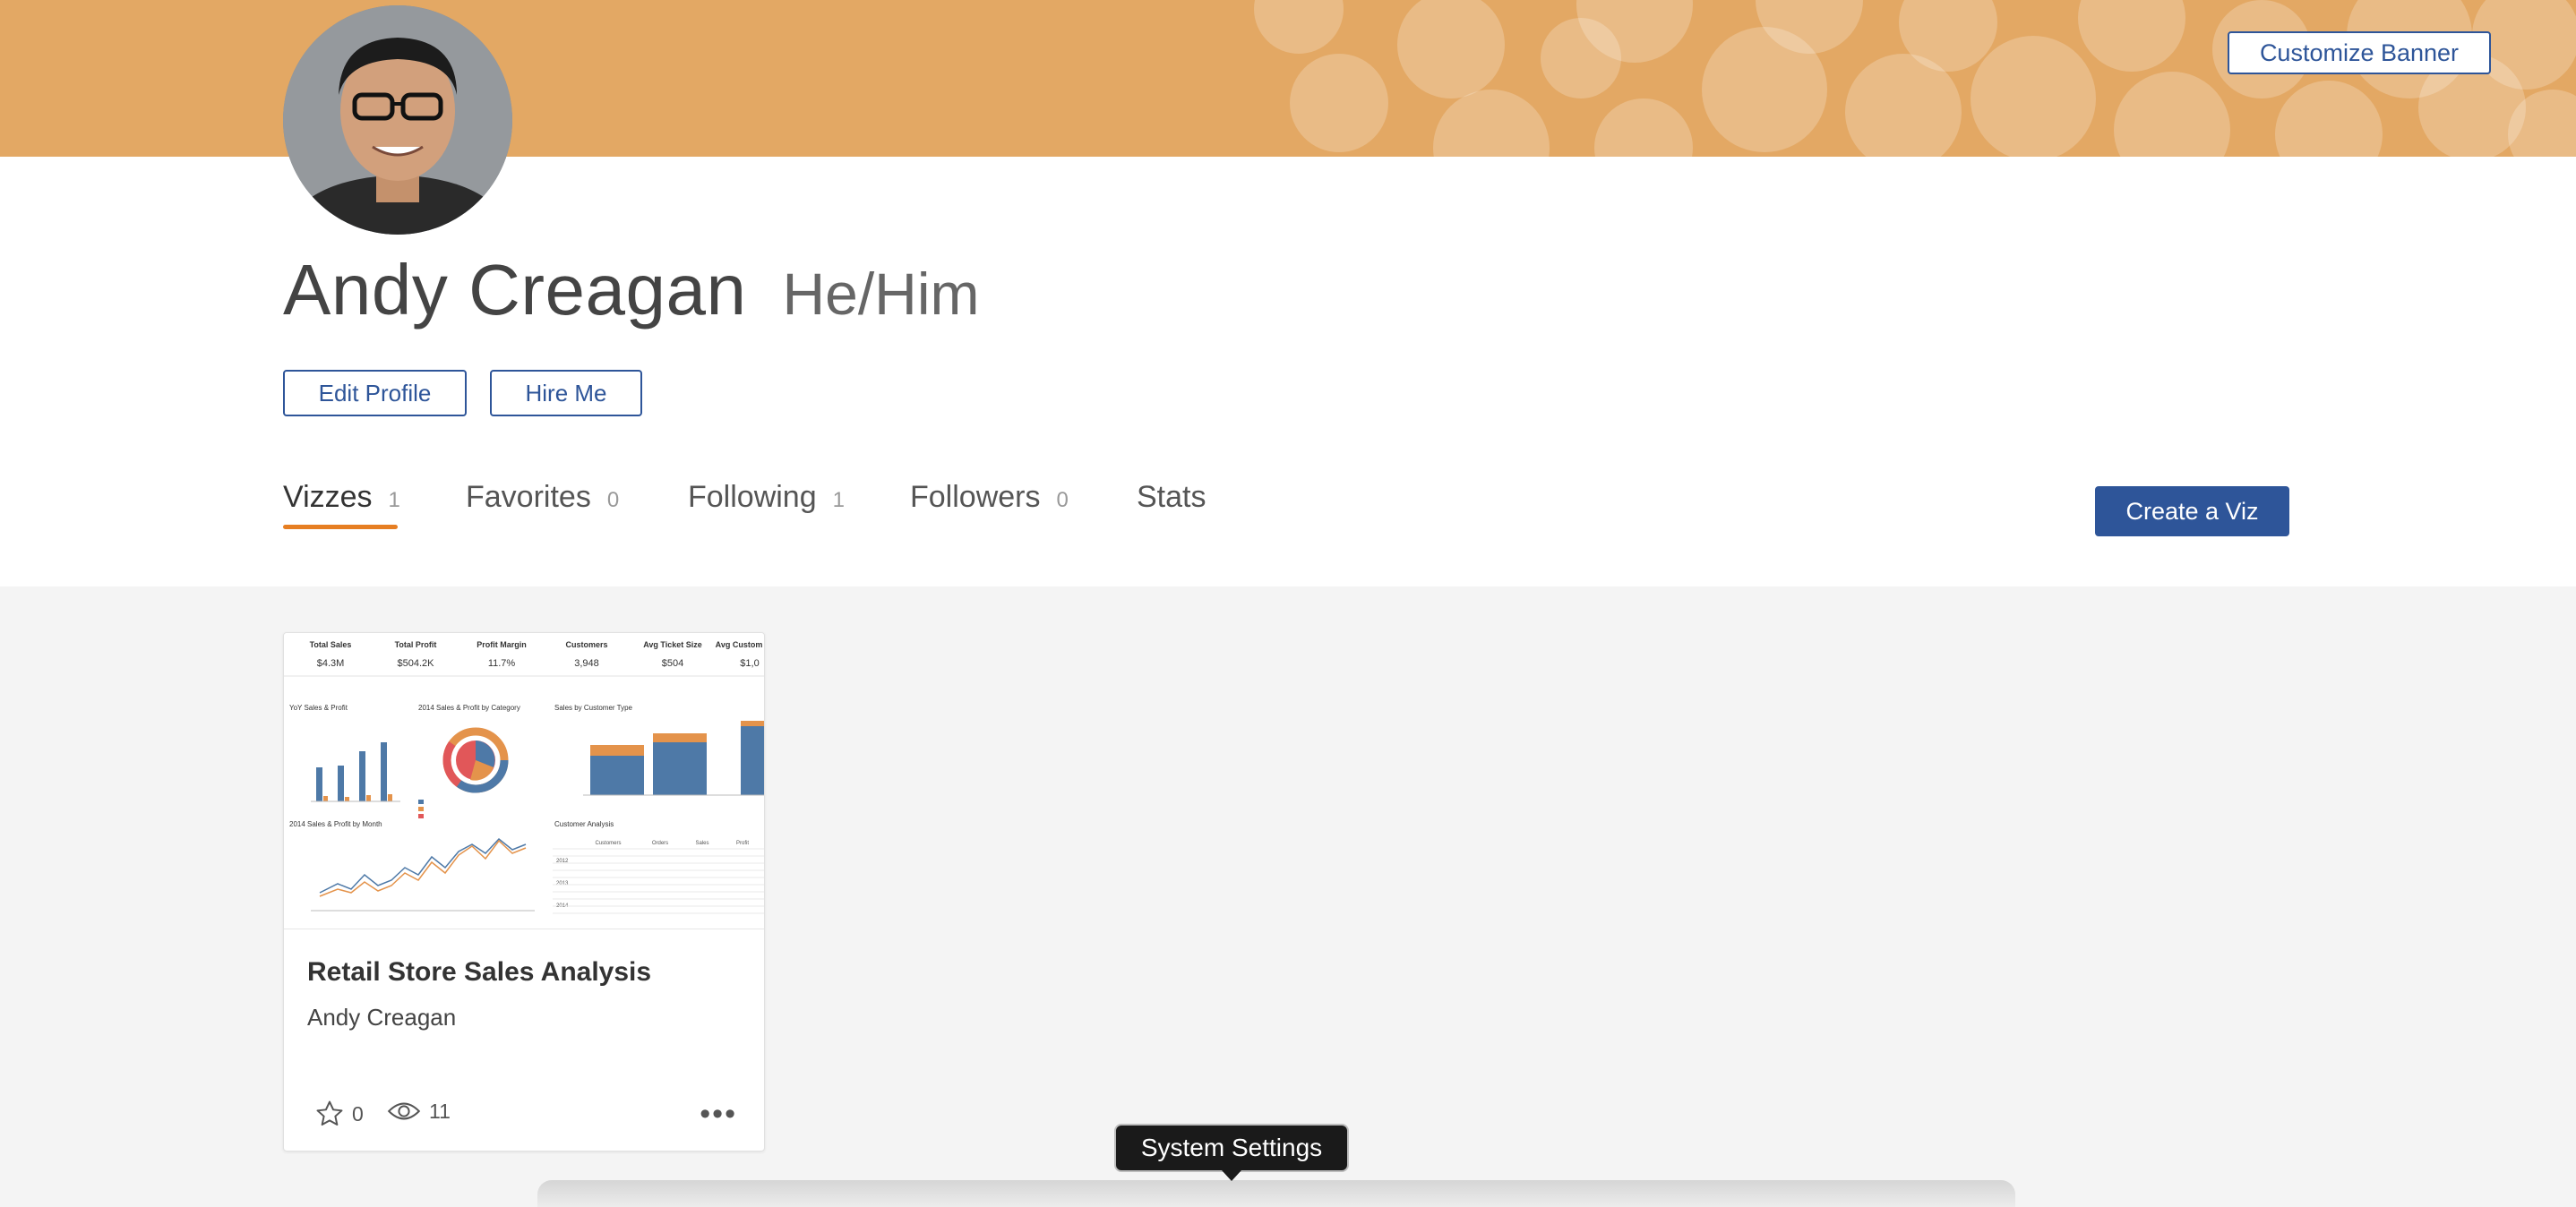 The height and width of the screenshot is (1207, 2576). Describe the element at coordinates (502, 644) in the screenshot. I see `svg-text: Profit Margin` at that location.